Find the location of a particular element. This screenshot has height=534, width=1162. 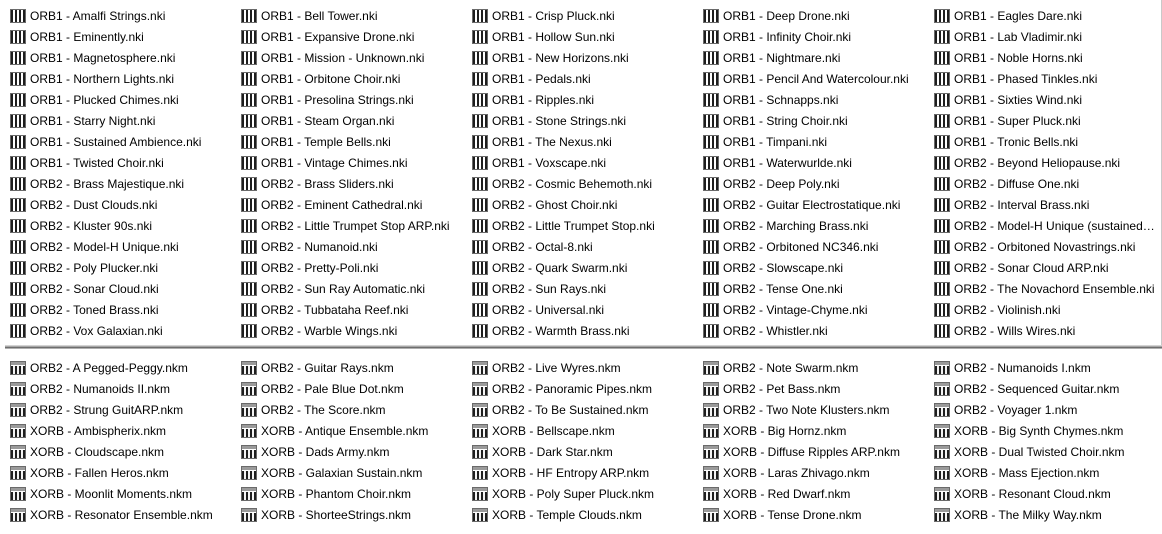

nki-file-item: ORB1 - Vintage Chimes.nki is located at coordinates (356, 162).